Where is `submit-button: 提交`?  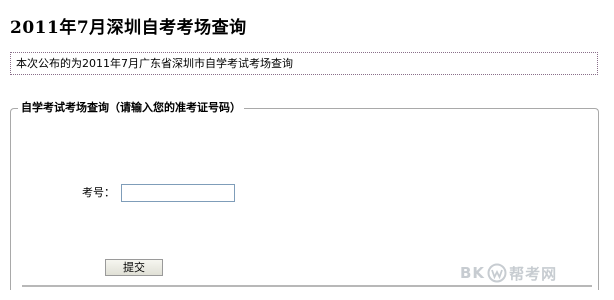
submit-button: 提交 is located at coordinates (134, 267).